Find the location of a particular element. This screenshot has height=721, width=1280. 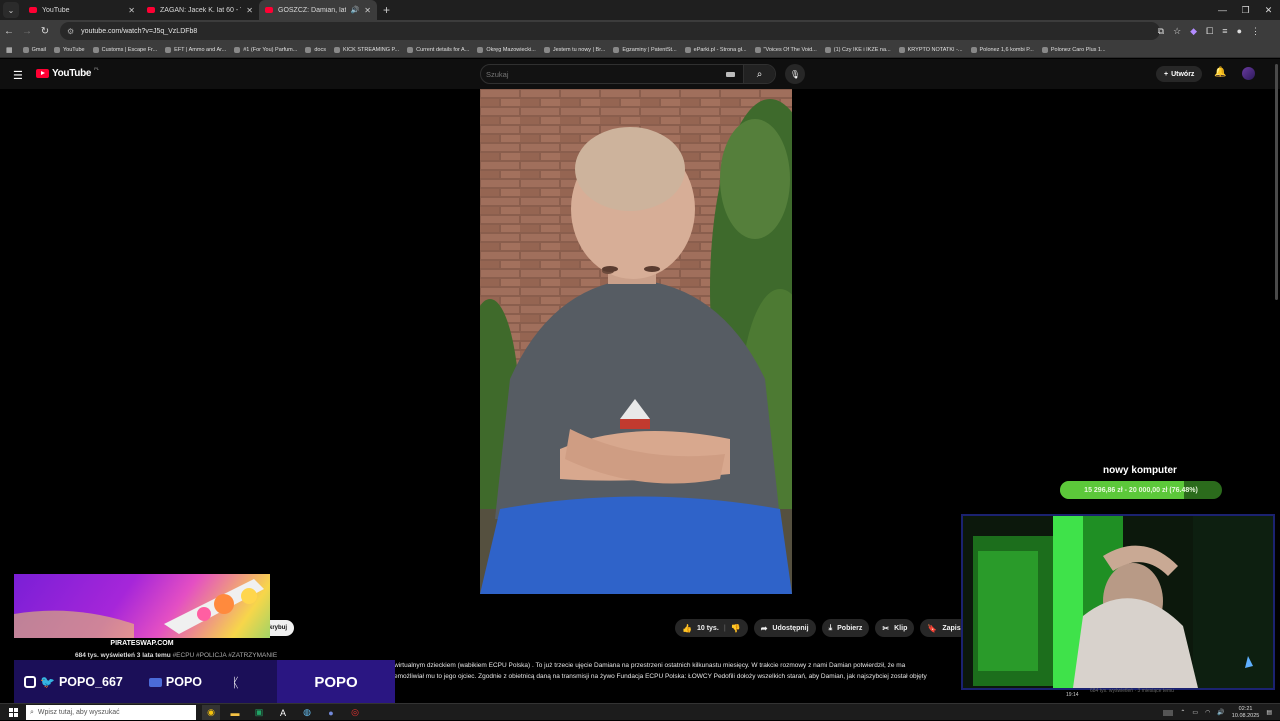

notifications-bell-icon: 🔔 is located at coordinates (1220, 72).